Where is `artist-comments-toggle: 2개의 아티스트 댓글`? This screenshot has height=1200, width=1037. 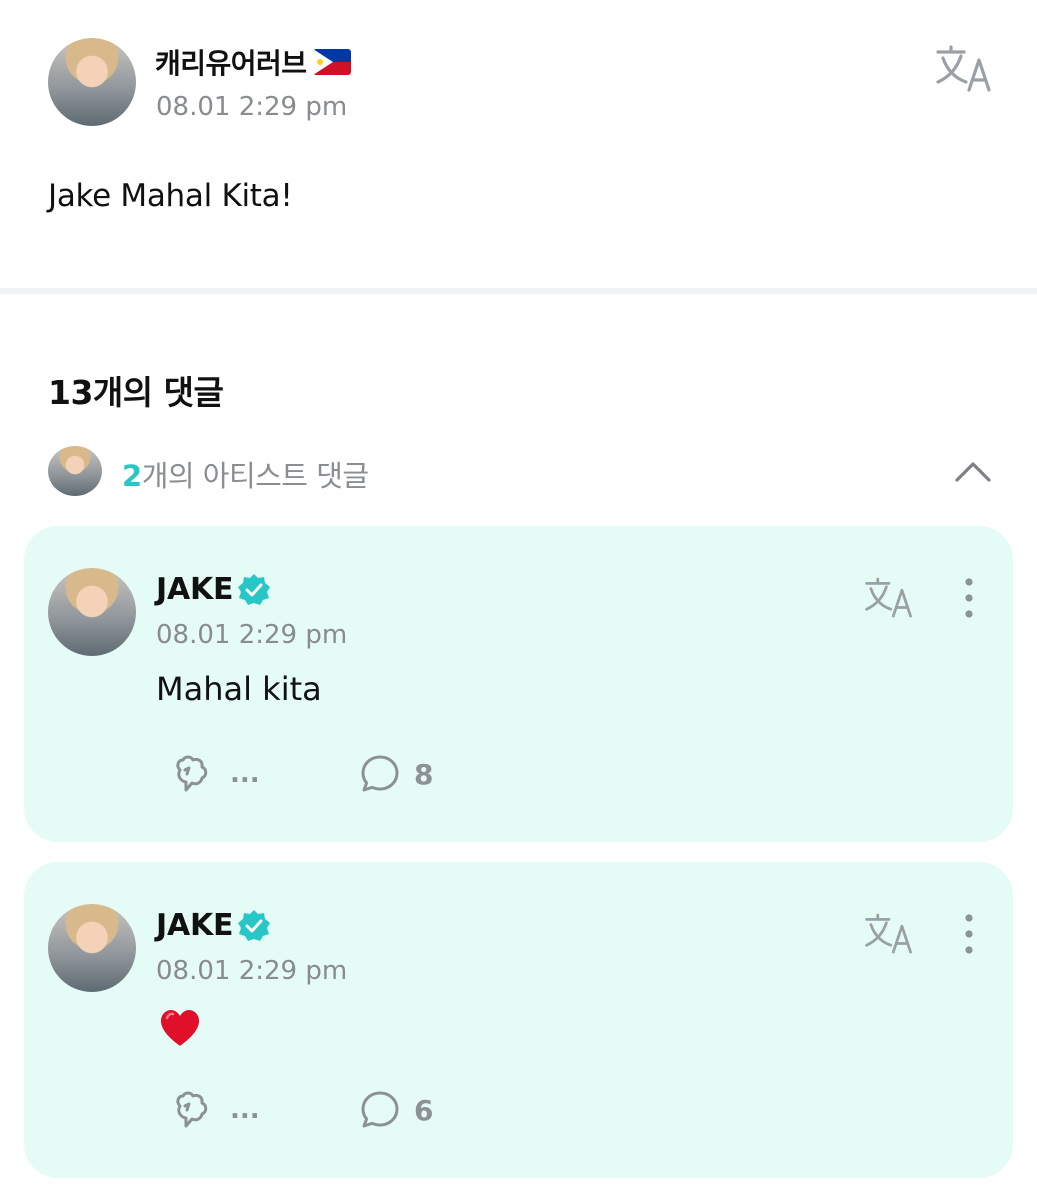
artist-comments-toggle: 2개의 아티스트 댓글 is located at coordinates (520, 471).